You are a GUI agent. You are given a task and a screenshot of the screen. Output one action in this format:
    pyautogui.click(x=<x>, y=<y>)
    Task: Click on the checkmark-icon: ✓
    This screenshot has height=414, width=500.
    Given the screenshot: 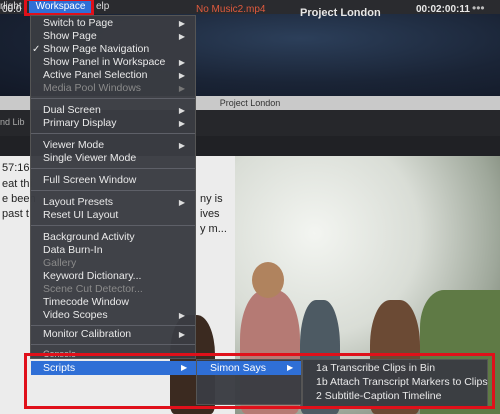 What is the action you would take?
    pyautogui.click(x=36, y=49)
    